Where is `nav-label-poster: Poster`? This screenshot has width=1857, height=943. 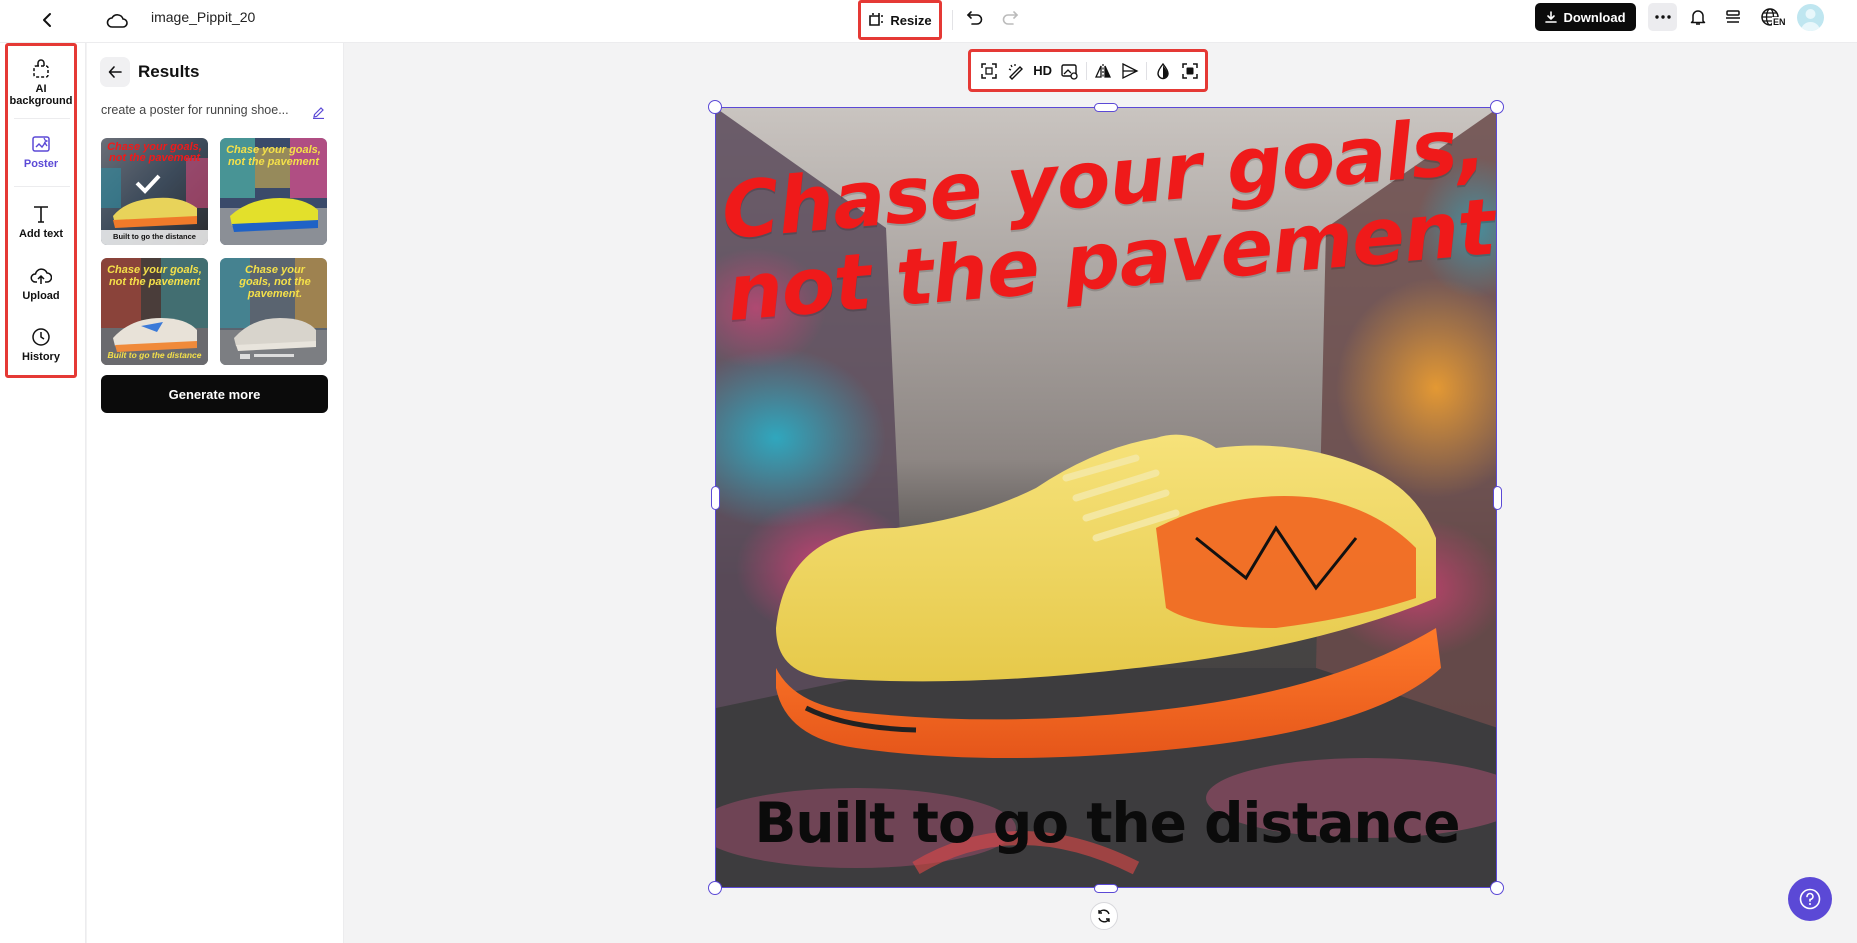 nav-label-poster: Poster is located at coordinates (41, 164).